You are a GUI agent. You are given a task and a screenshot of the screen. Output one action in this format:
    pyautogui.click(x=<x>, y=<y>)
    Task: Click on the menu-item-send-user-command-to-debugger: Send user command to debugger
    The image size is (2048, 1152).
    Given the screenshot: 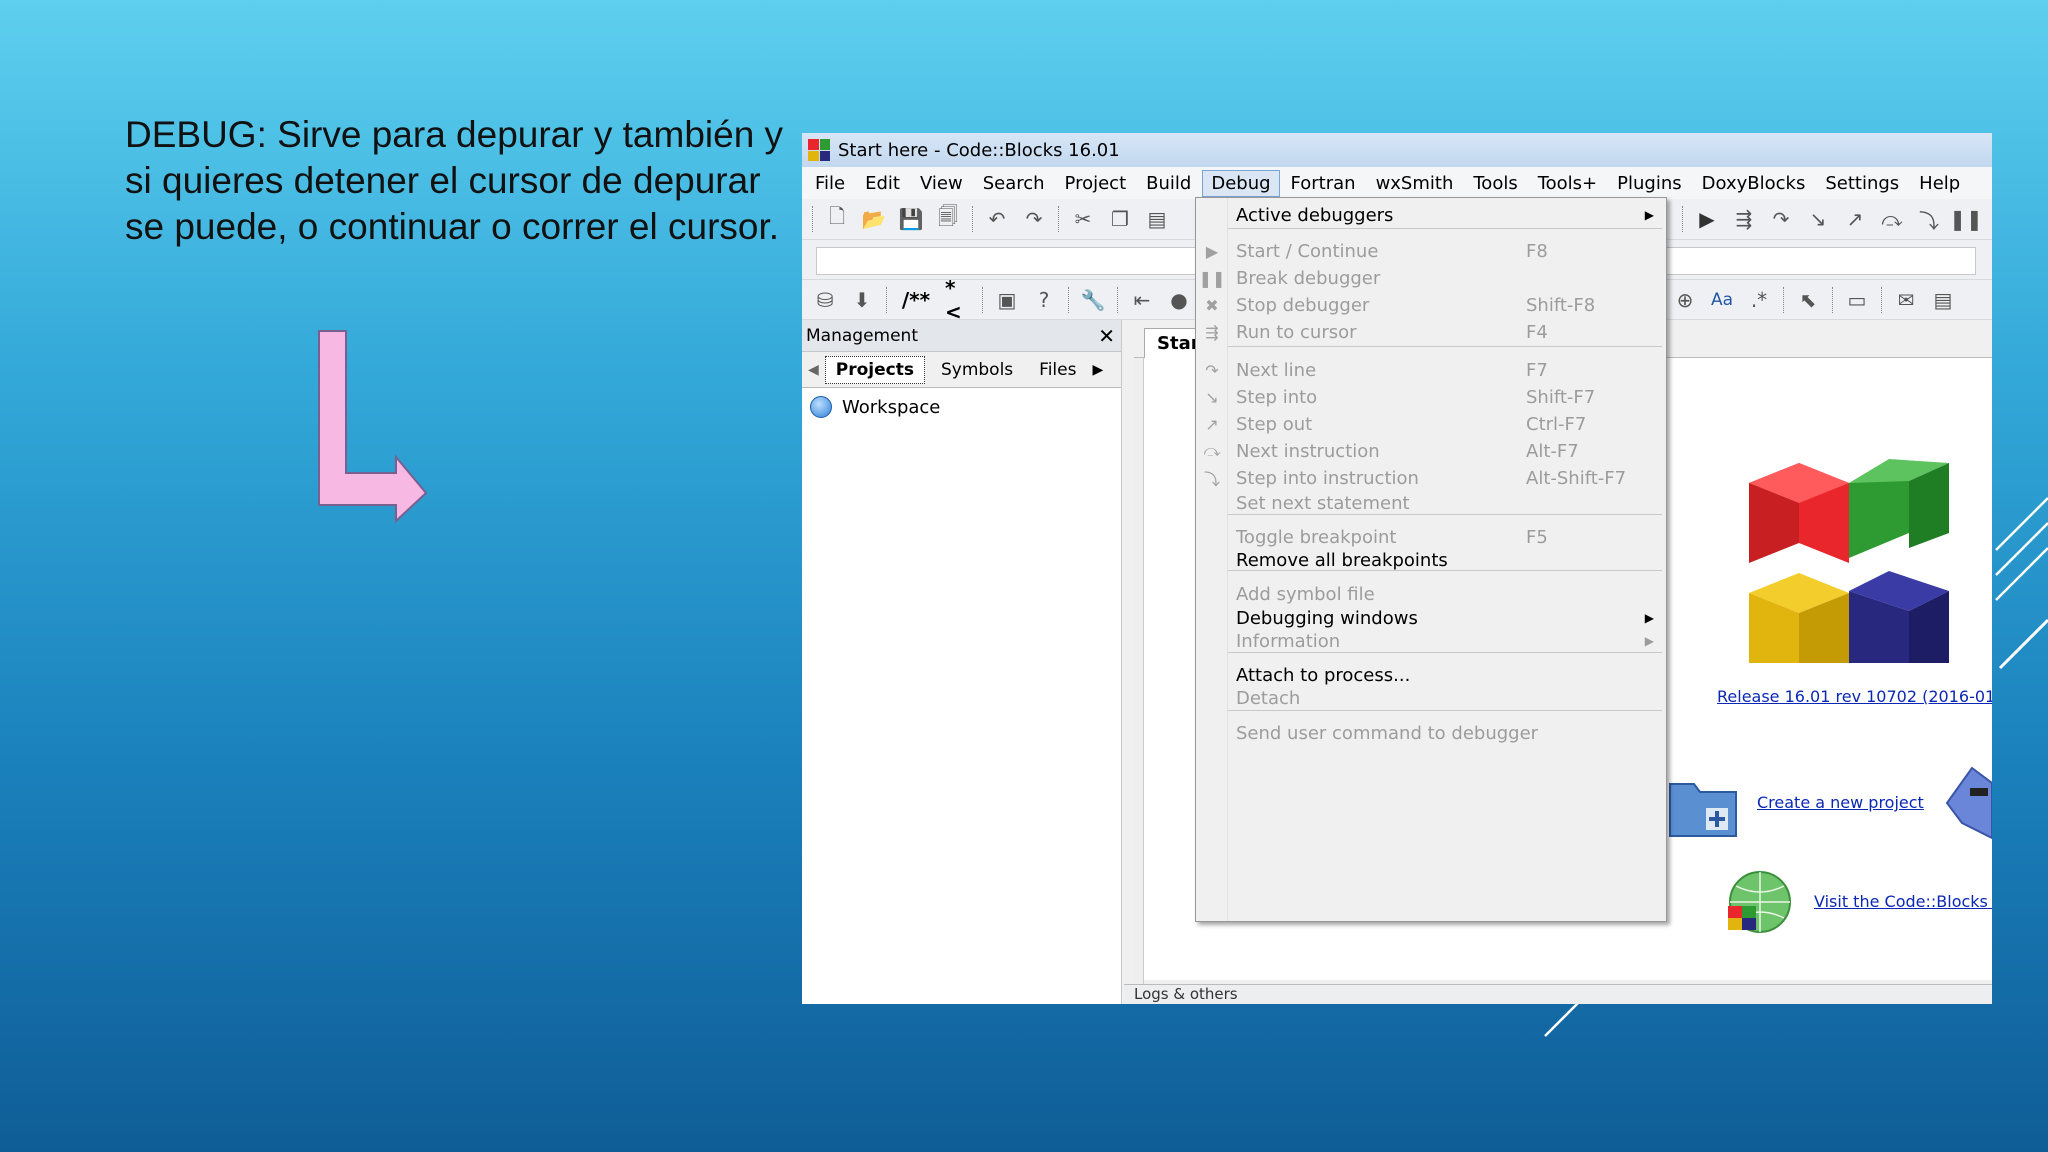 What is the action you would take?
    pyautogui.click(x=1431, y=733)
    